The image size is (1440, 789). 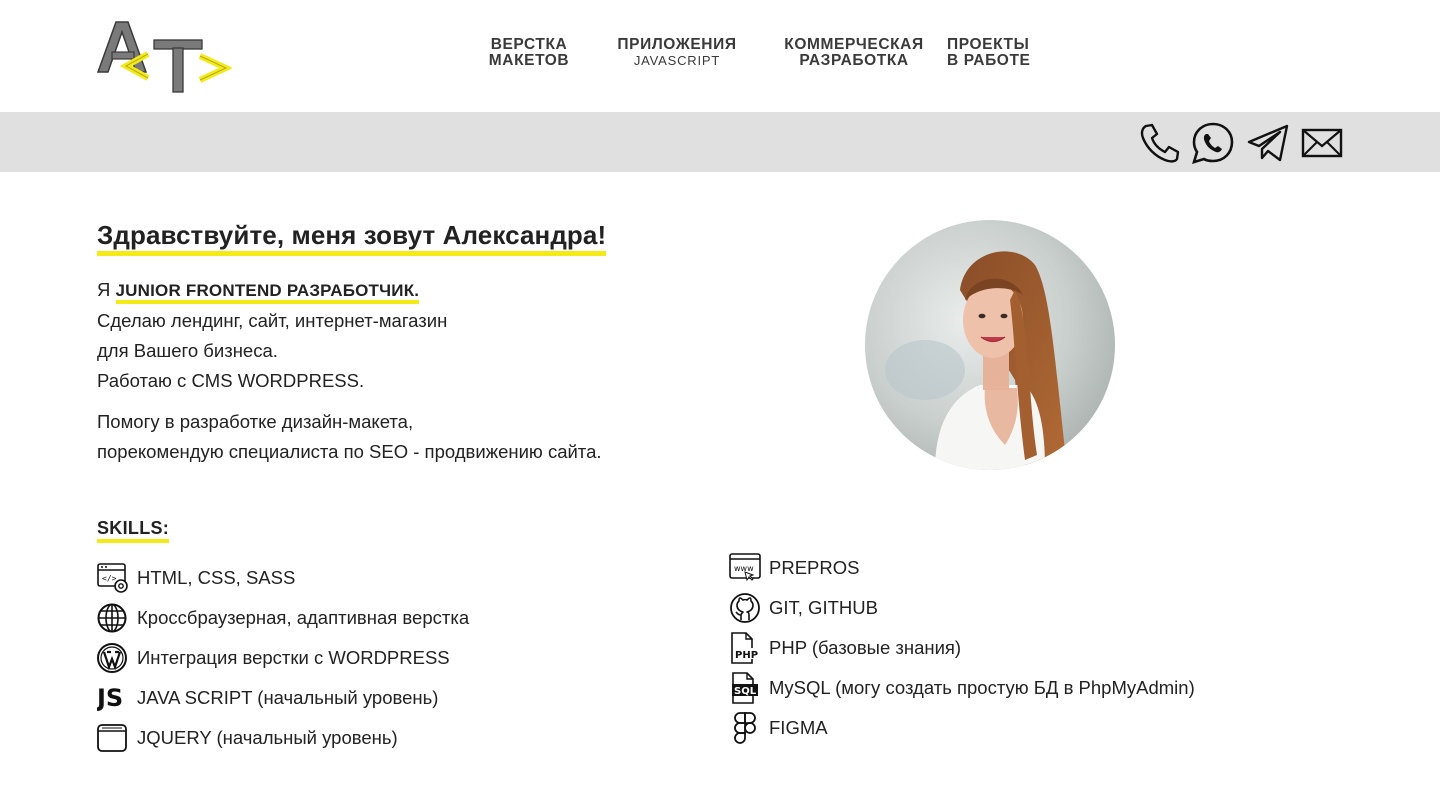 What do you see at coordinates (272, 320) in the screenshot?
I see `intro-line: Сделаю лендинг, сайт, интернет-магазин` at bounding box center [272, 320].